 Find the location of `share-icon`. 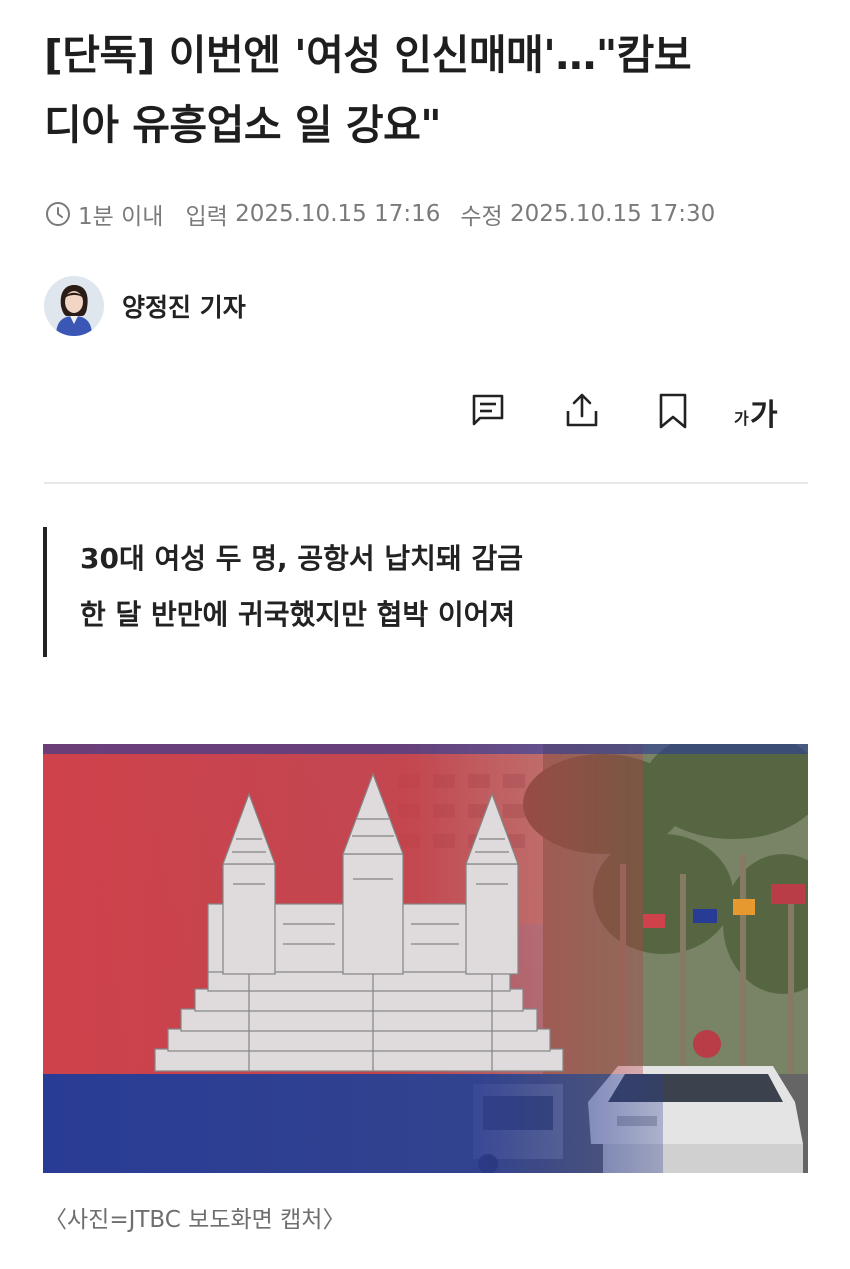

share-icon is located at coordinates (582, 410).